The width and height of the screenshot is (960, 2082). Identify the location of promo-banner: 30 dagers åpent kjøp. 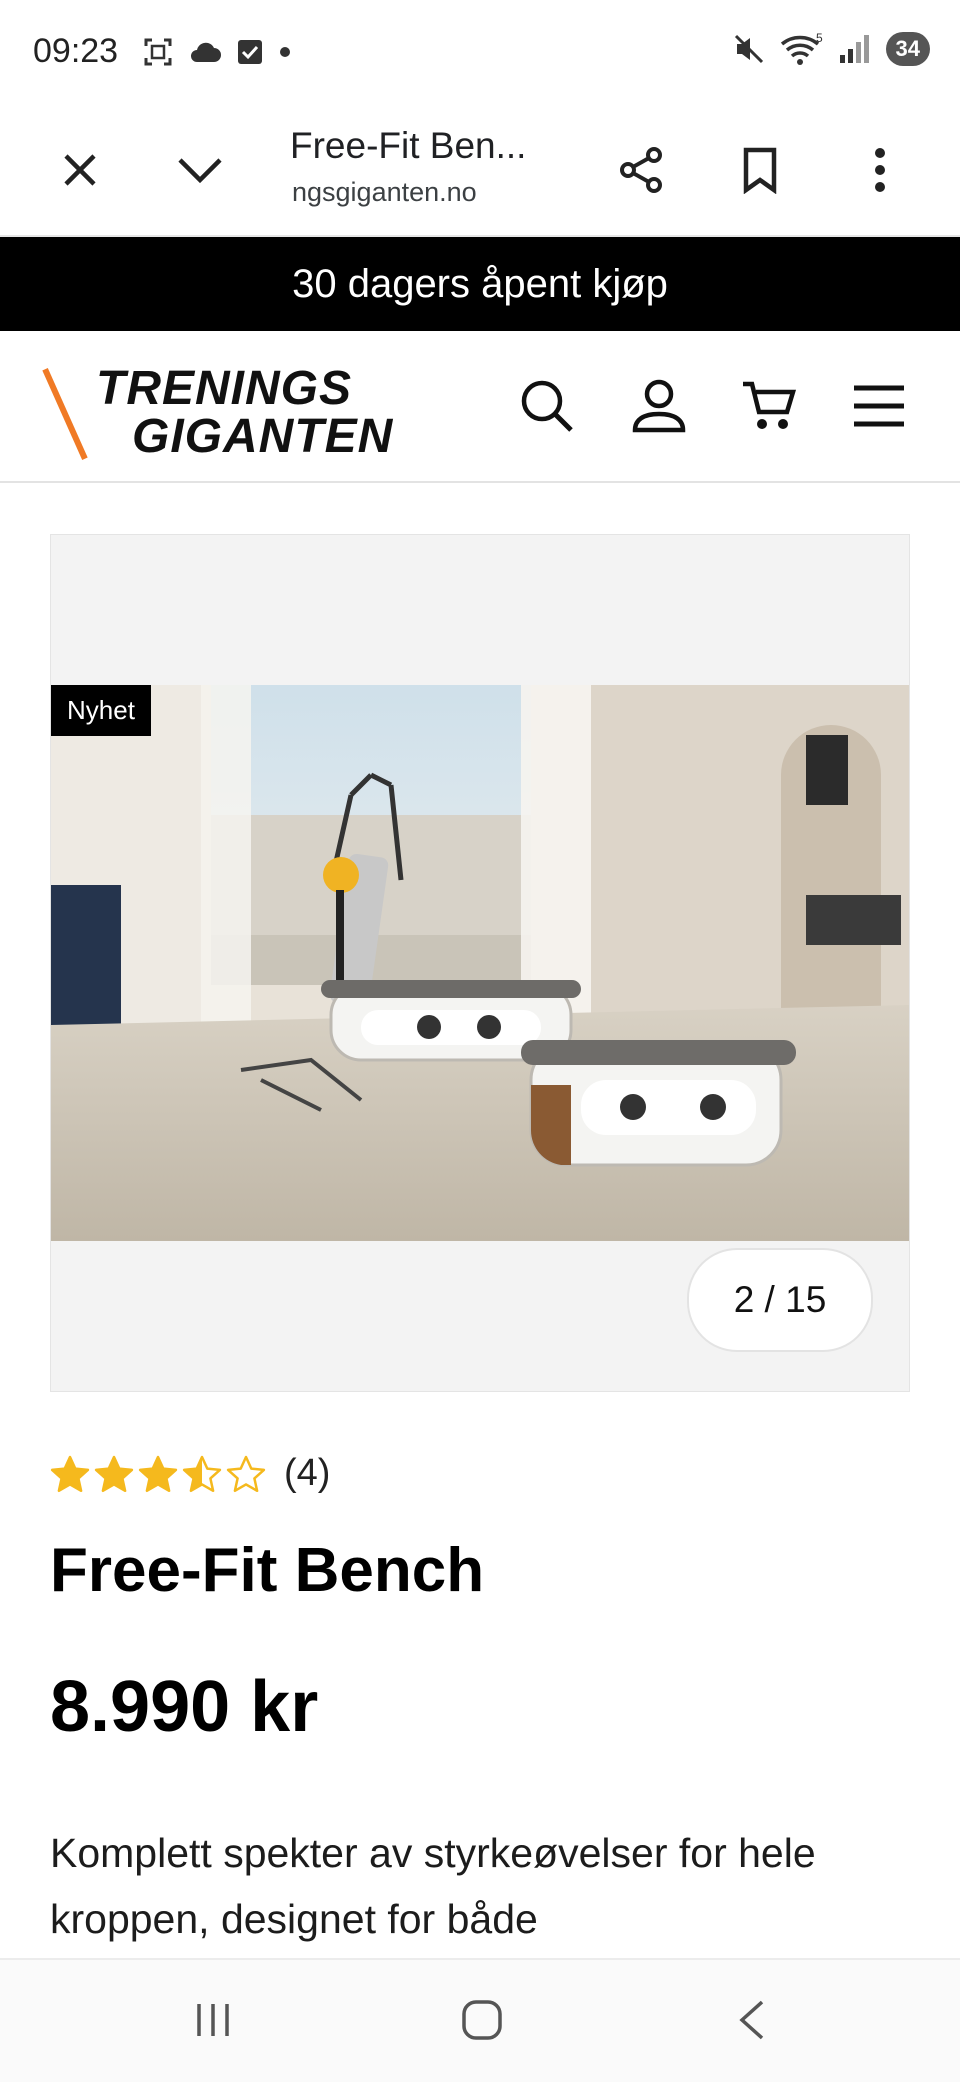
(480, 284).